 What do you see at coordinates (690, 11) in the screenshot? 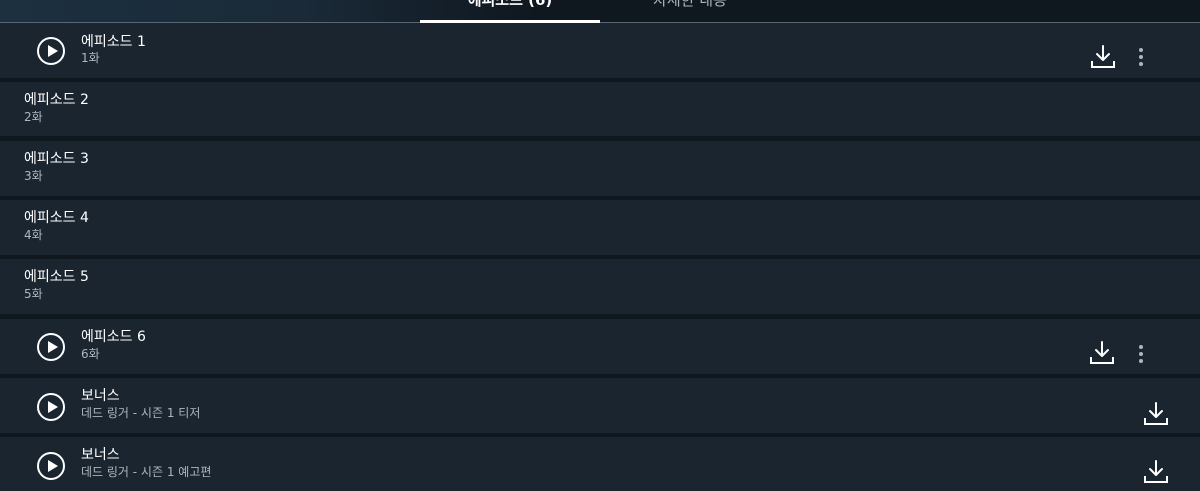
I see `tab-details: 자세한 내용` at bounding box center [690, 11].